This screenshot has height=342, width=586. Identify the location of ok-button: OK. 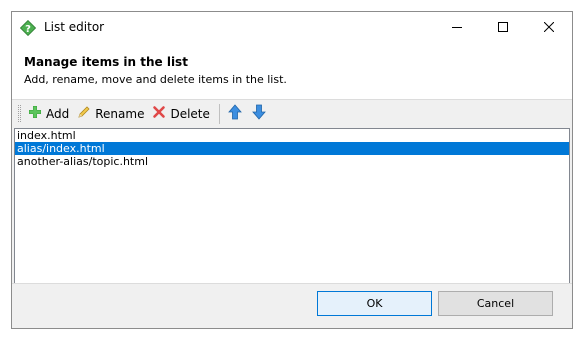
(374, 303).